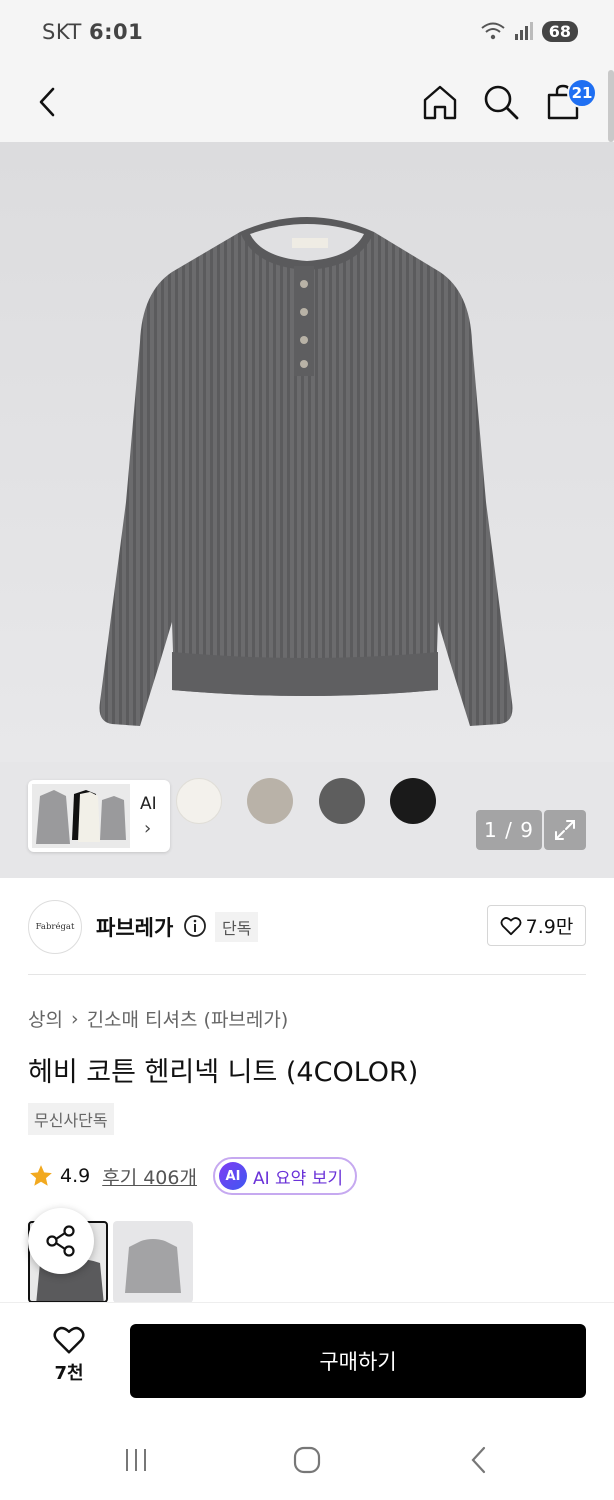 The image size is (614, 1500). What do you see at coordinates (223, 1072) in the screenshot?
I see `product-title: 헤비 코튼 헨리넥 니트 (4COLOR)` at bounding box center [223, 1072].